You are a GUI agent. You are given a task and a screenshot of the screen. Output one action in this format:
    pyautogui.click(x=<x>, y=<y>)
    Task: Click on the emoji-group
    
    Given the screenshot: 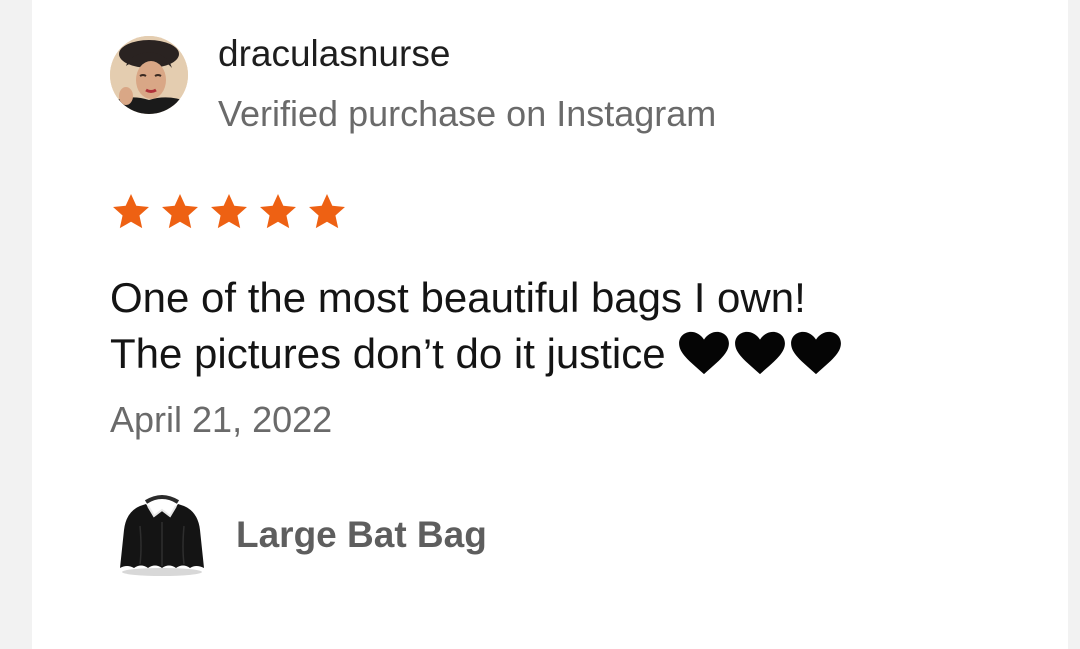 What is the action you would take?
    pyautogui.click(x=760, y=353)
    